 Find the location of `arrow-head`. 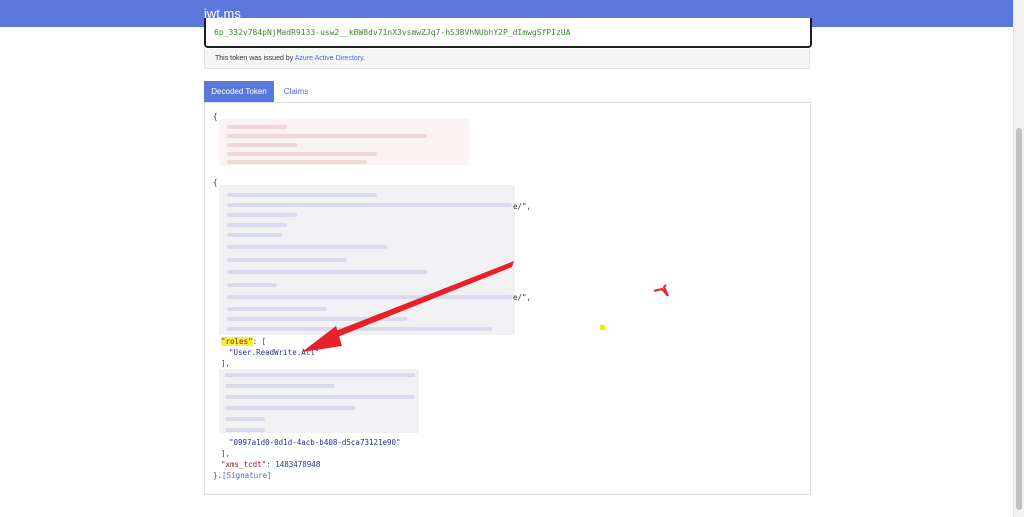

arrow-head is located at coordinates (322, 339).